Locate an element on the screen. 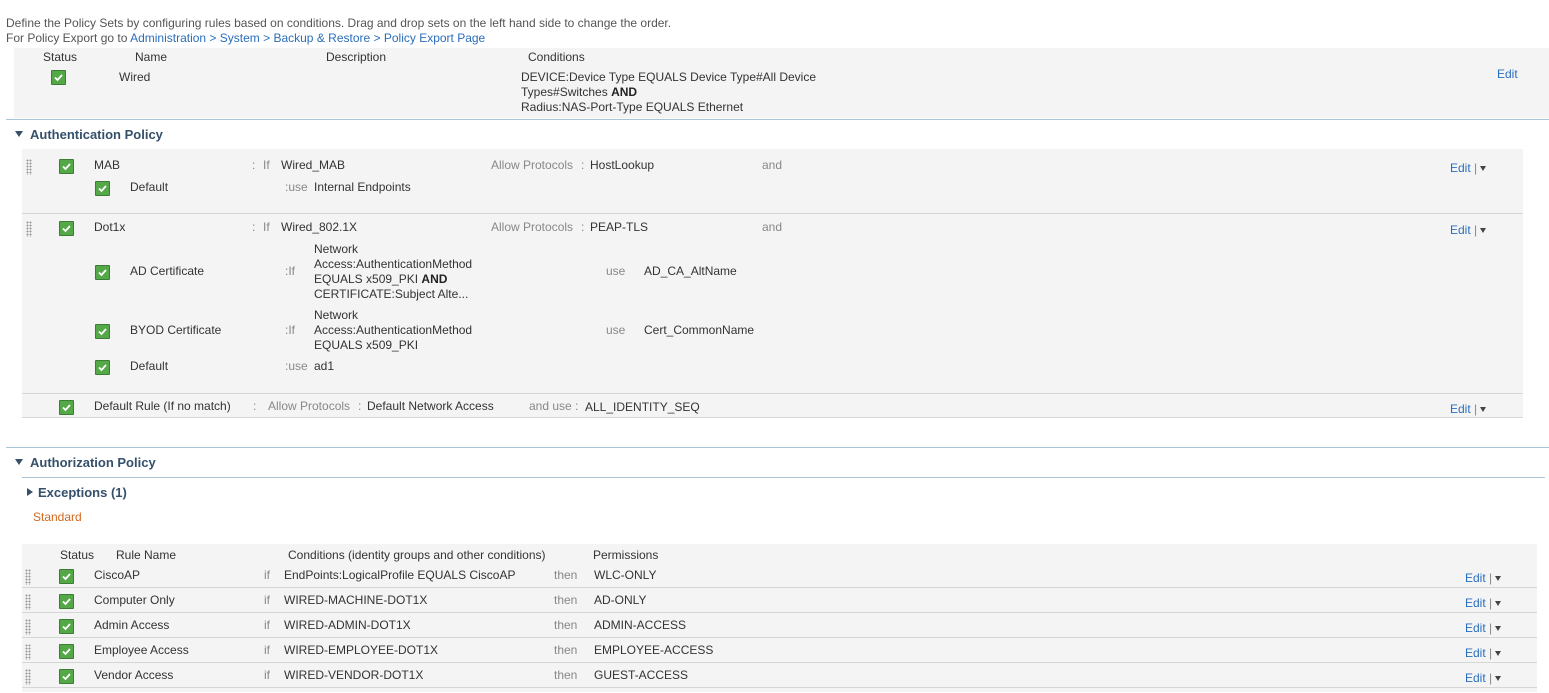 This screenshot has height=693, width=1549. byod-certificate-use-label: use is located at coordinates (616, 330).